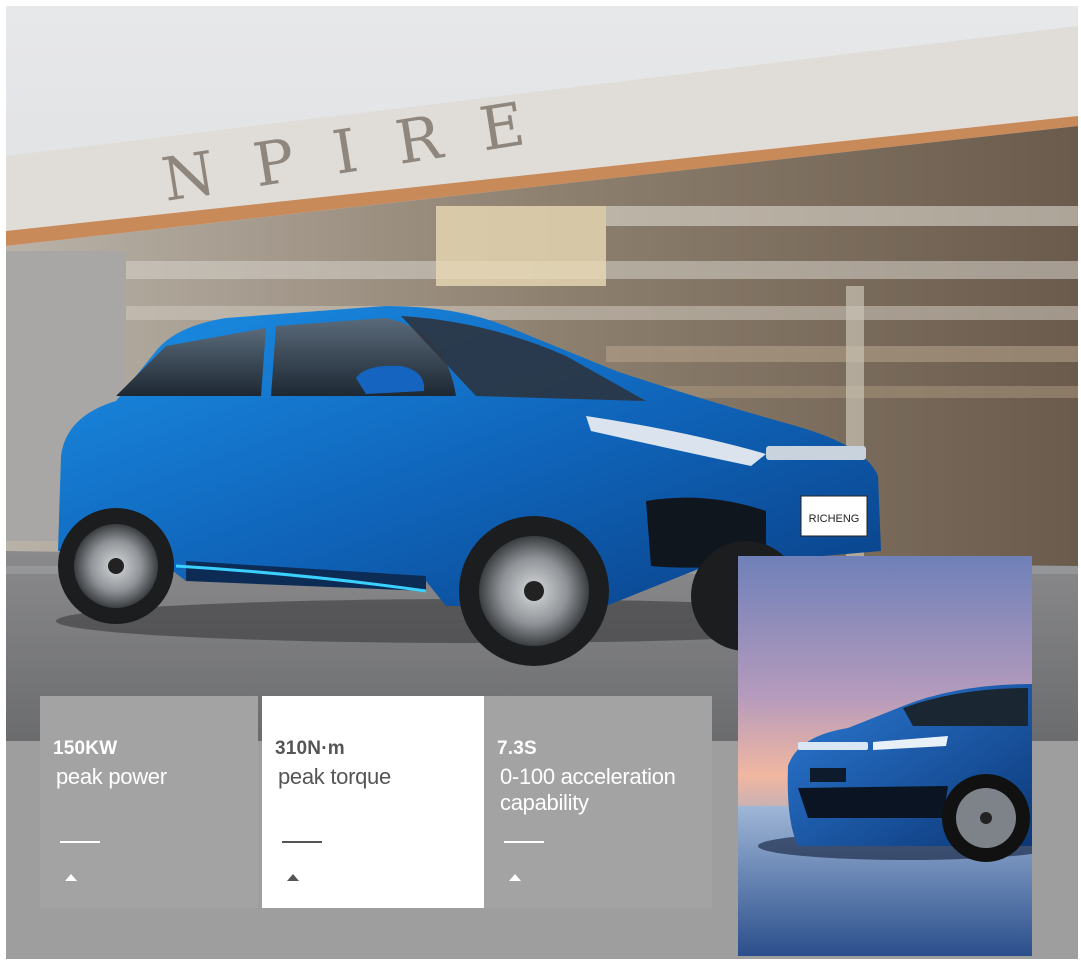 The image size is (1081, 962). What do you see at coordinates (885, 756) in the screenshot?
I see `inset-photo` at bounding box center [885, 756].